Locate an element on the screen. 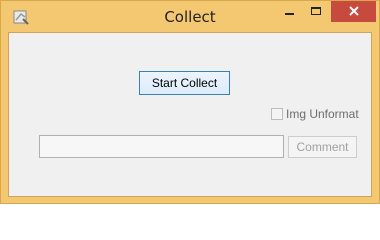 Image resolution: width=380 pixels, height=240 pixels. img-unformat-checkbox: Img Unformat is located at coordinates (315, 114).